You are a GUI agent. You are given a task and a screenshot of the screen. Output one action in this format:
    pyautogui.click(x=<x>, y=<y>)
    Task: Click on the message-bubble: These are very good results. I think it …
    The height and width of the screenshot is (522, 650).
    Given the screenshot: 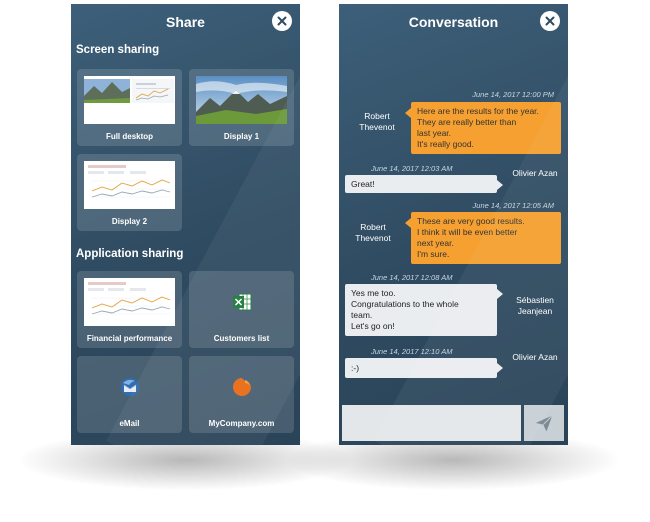 What is the action you would take?
    pyautogui.click(x=483, y=238)
    